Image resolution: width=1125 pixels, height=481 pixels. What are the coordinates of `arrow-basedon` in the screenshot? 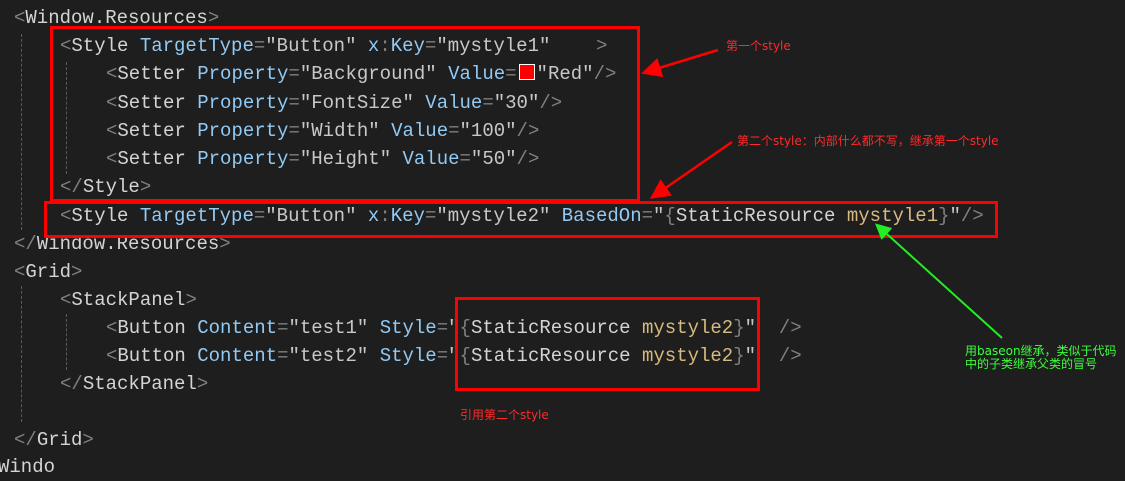 It's located at (939, 281).